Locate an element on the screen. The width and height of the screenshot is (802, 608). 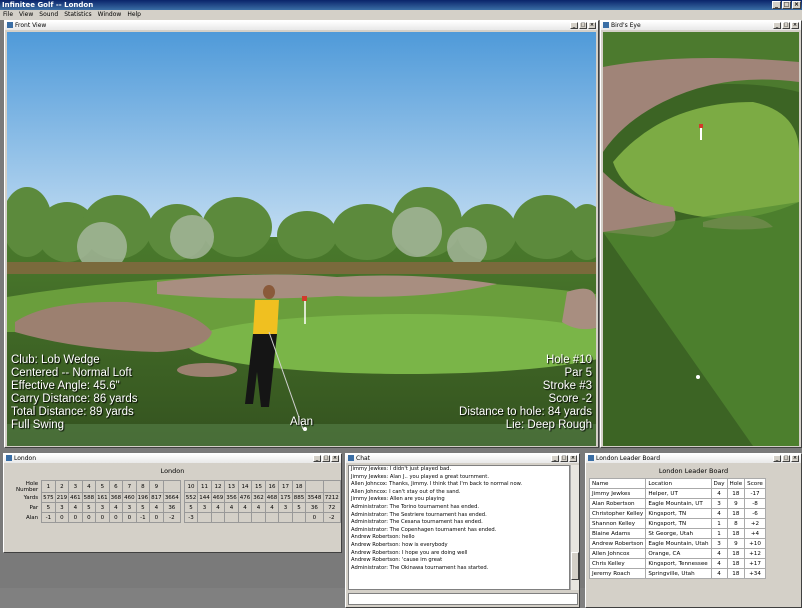
birds-eye-title: Bird's Eye is located at coordinates (626, 25).